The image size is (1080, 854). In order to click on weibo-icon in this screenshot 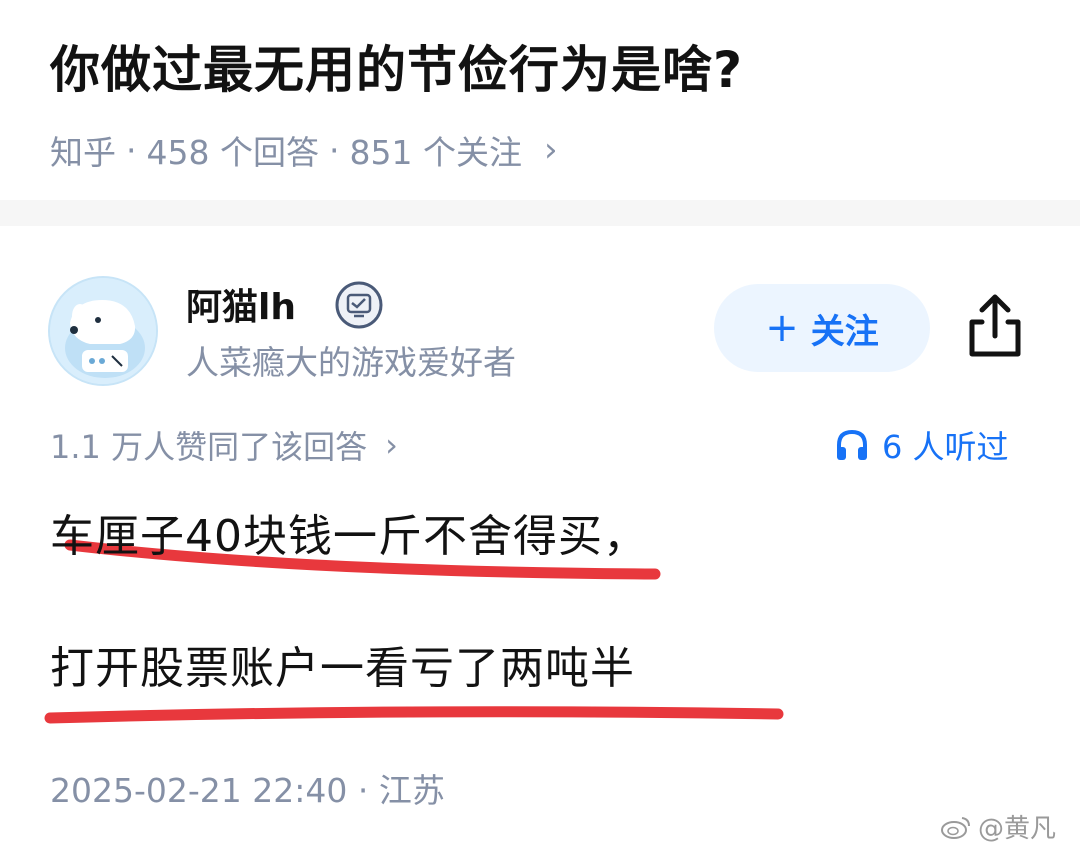, I will do `click(955, 827)`.